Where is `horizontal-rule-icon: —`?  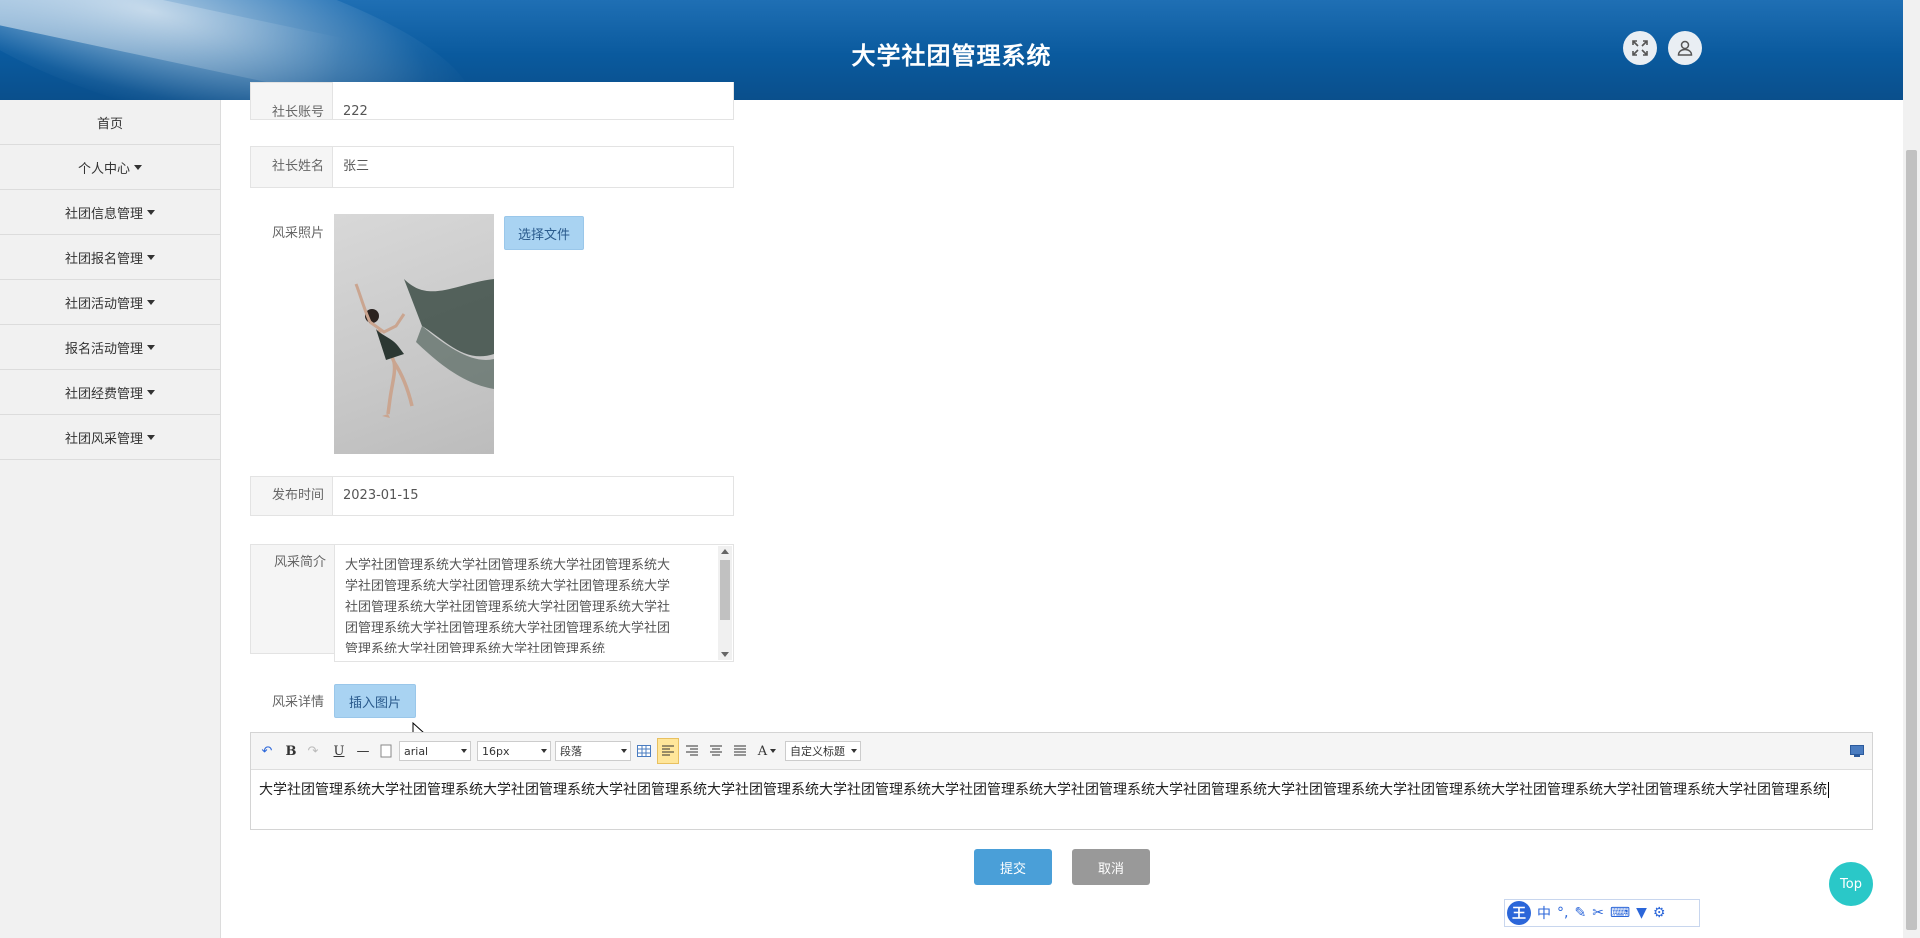
horizontal-rule-icon: — is located at coordinates (363, 751).